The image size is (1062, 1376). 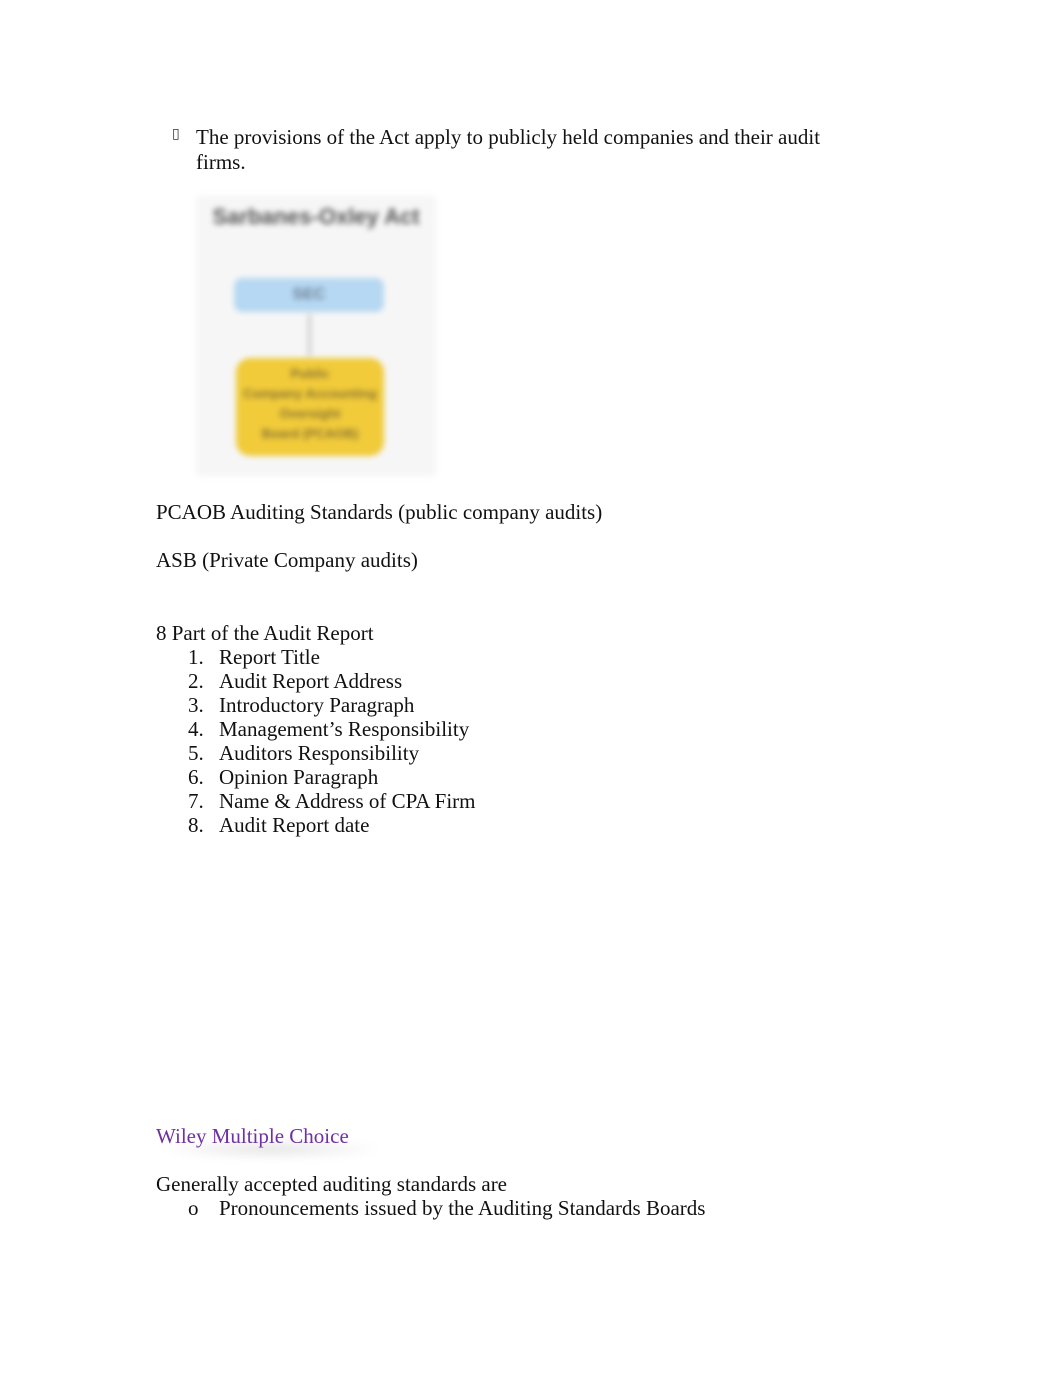 I want to click on diagram-pcaob-line: Company Accounting, so click(x=310, y=393).